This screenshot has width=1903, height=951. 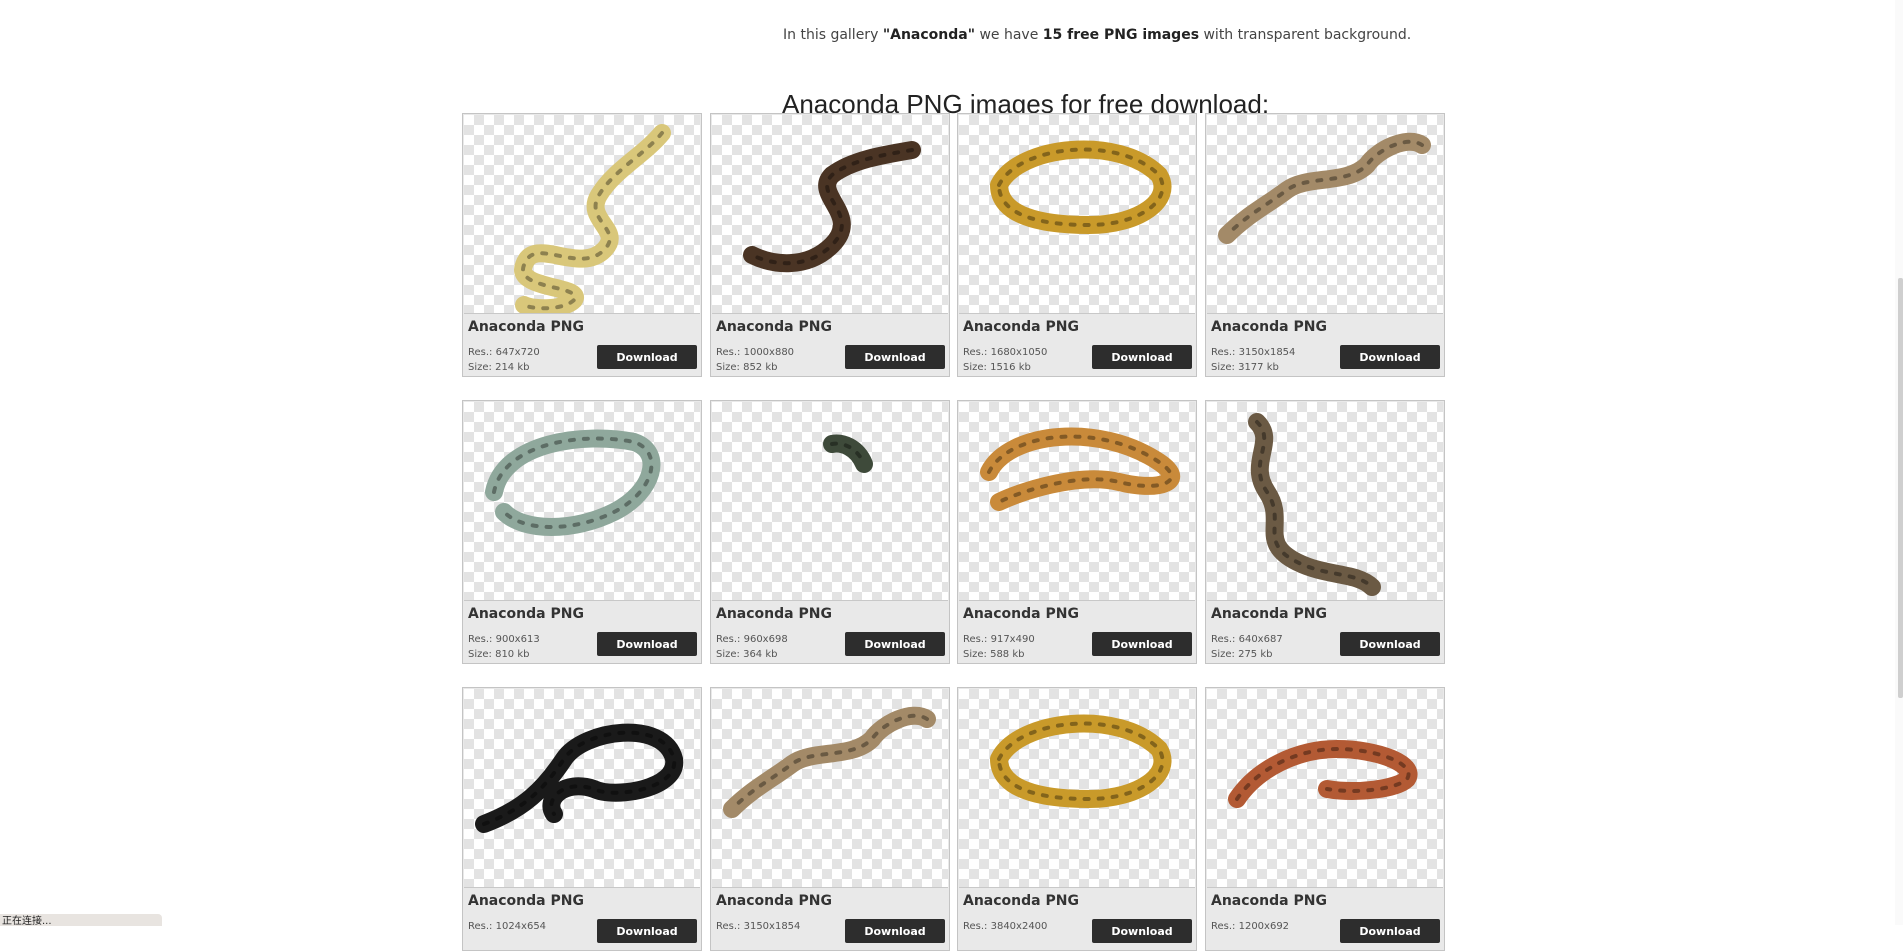 I want to click on scrollbar-thumb, so click(x=1900, y=488).